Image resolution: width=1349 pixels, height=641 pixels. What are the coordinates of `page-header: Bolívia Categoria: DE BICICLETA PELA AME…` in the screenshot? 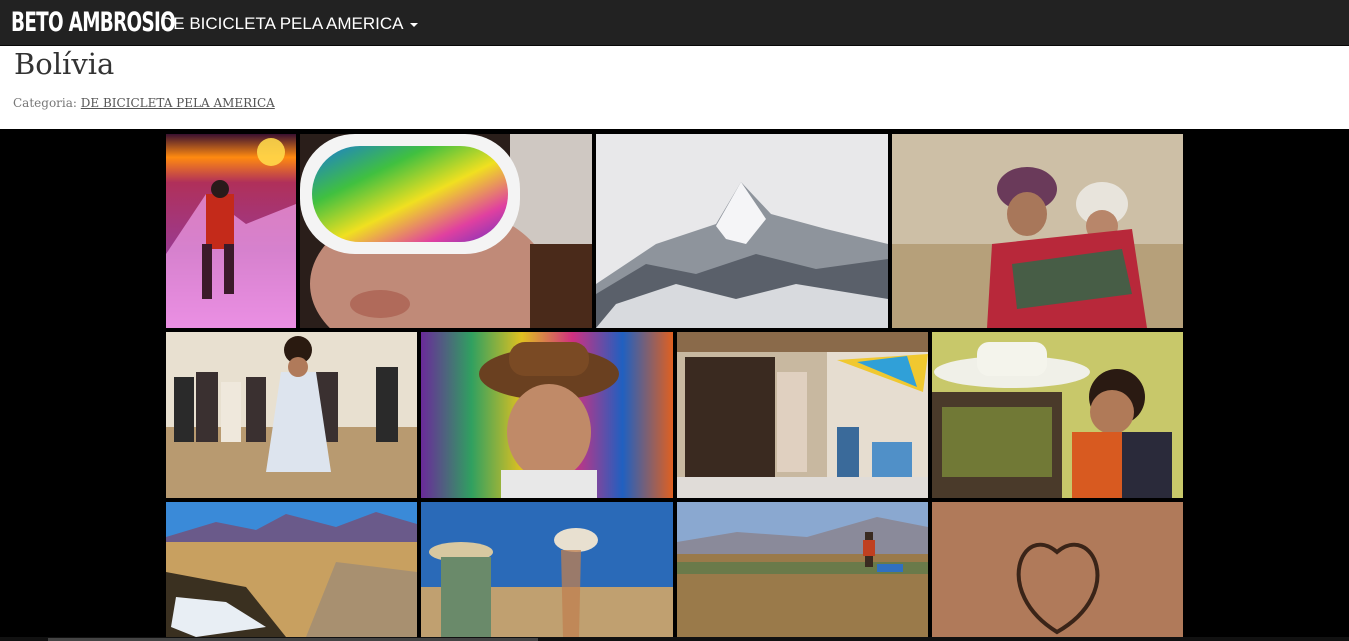 It's located at (674, 87).